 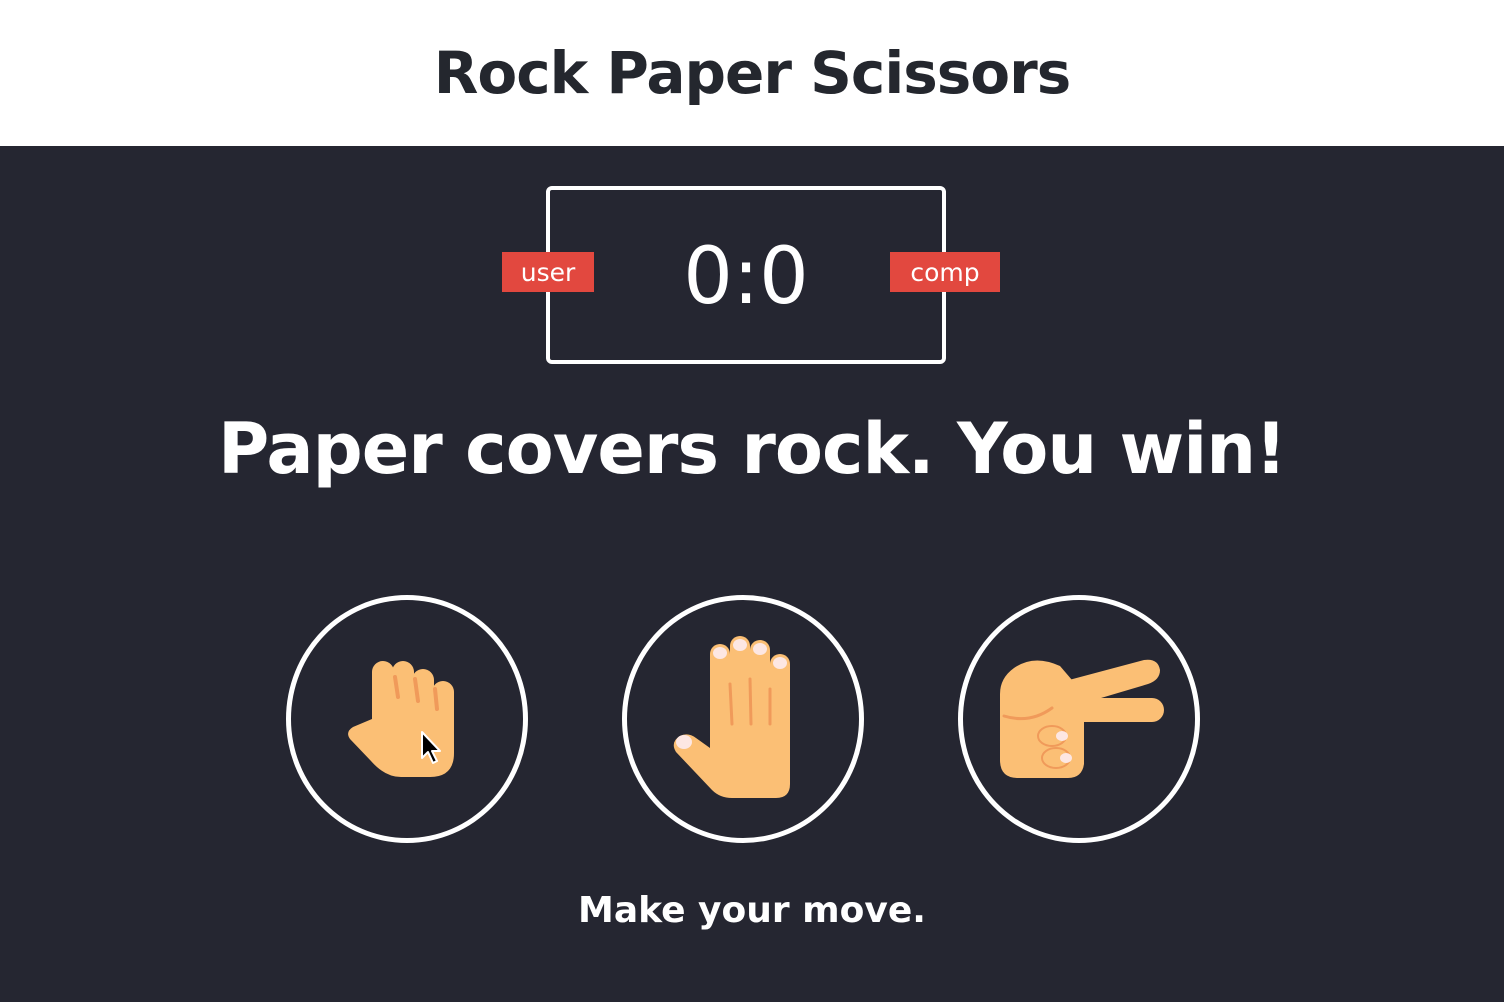 I want to click on paper-button, so click(x=743, y=719).